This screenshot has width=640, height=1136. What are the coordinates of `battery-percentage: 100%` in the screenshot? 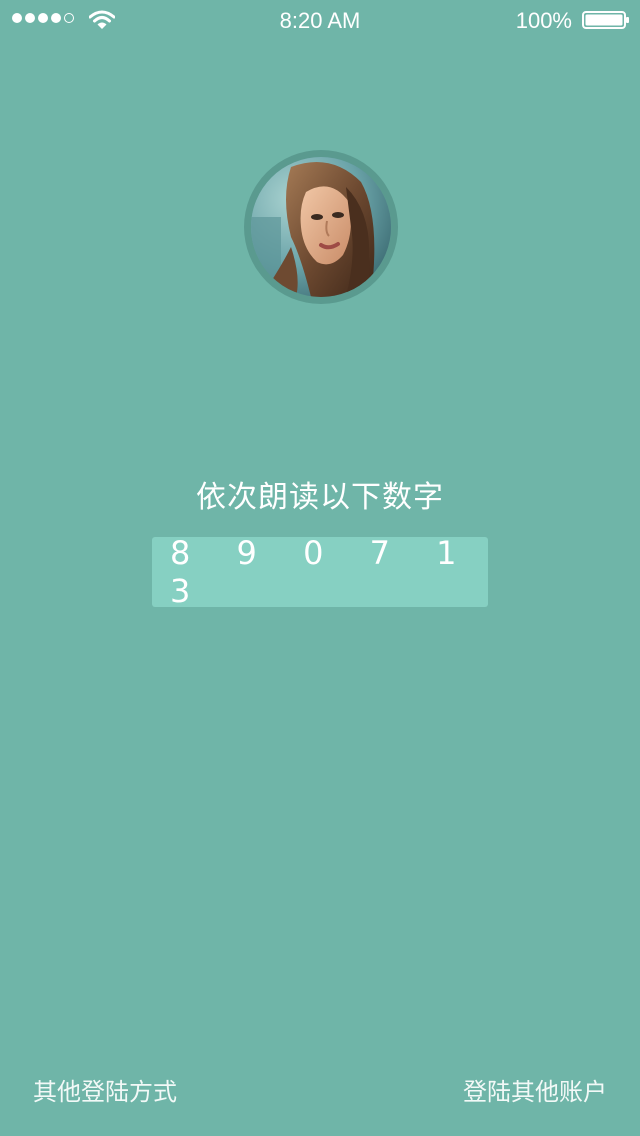 It's located at (543, 20).